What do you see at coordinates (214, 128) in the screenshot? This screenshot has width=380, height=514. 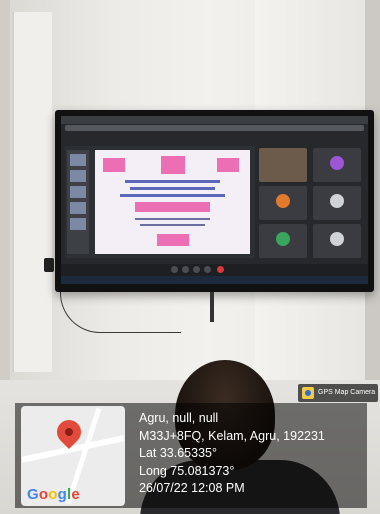 I see `browser-url-bar` at bounding box center [214, 128].